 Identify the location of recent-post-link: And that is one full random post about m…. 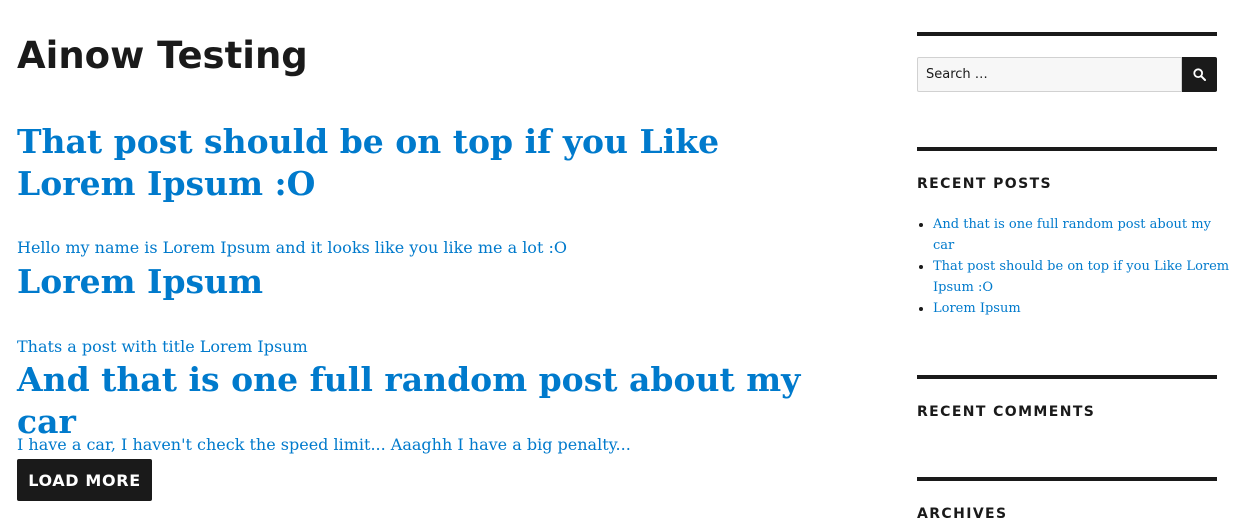
(1072, 235).